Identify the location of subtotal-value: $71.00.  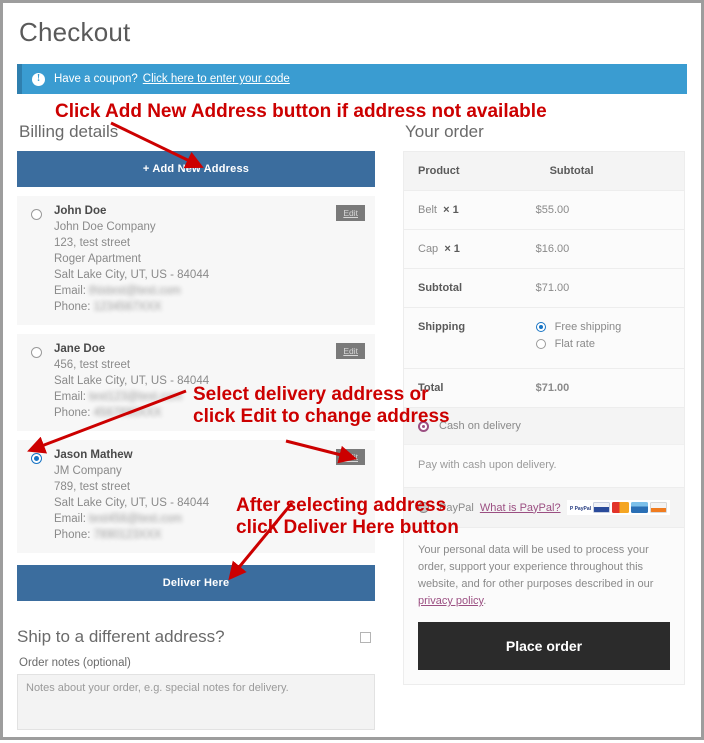
(609, 288).